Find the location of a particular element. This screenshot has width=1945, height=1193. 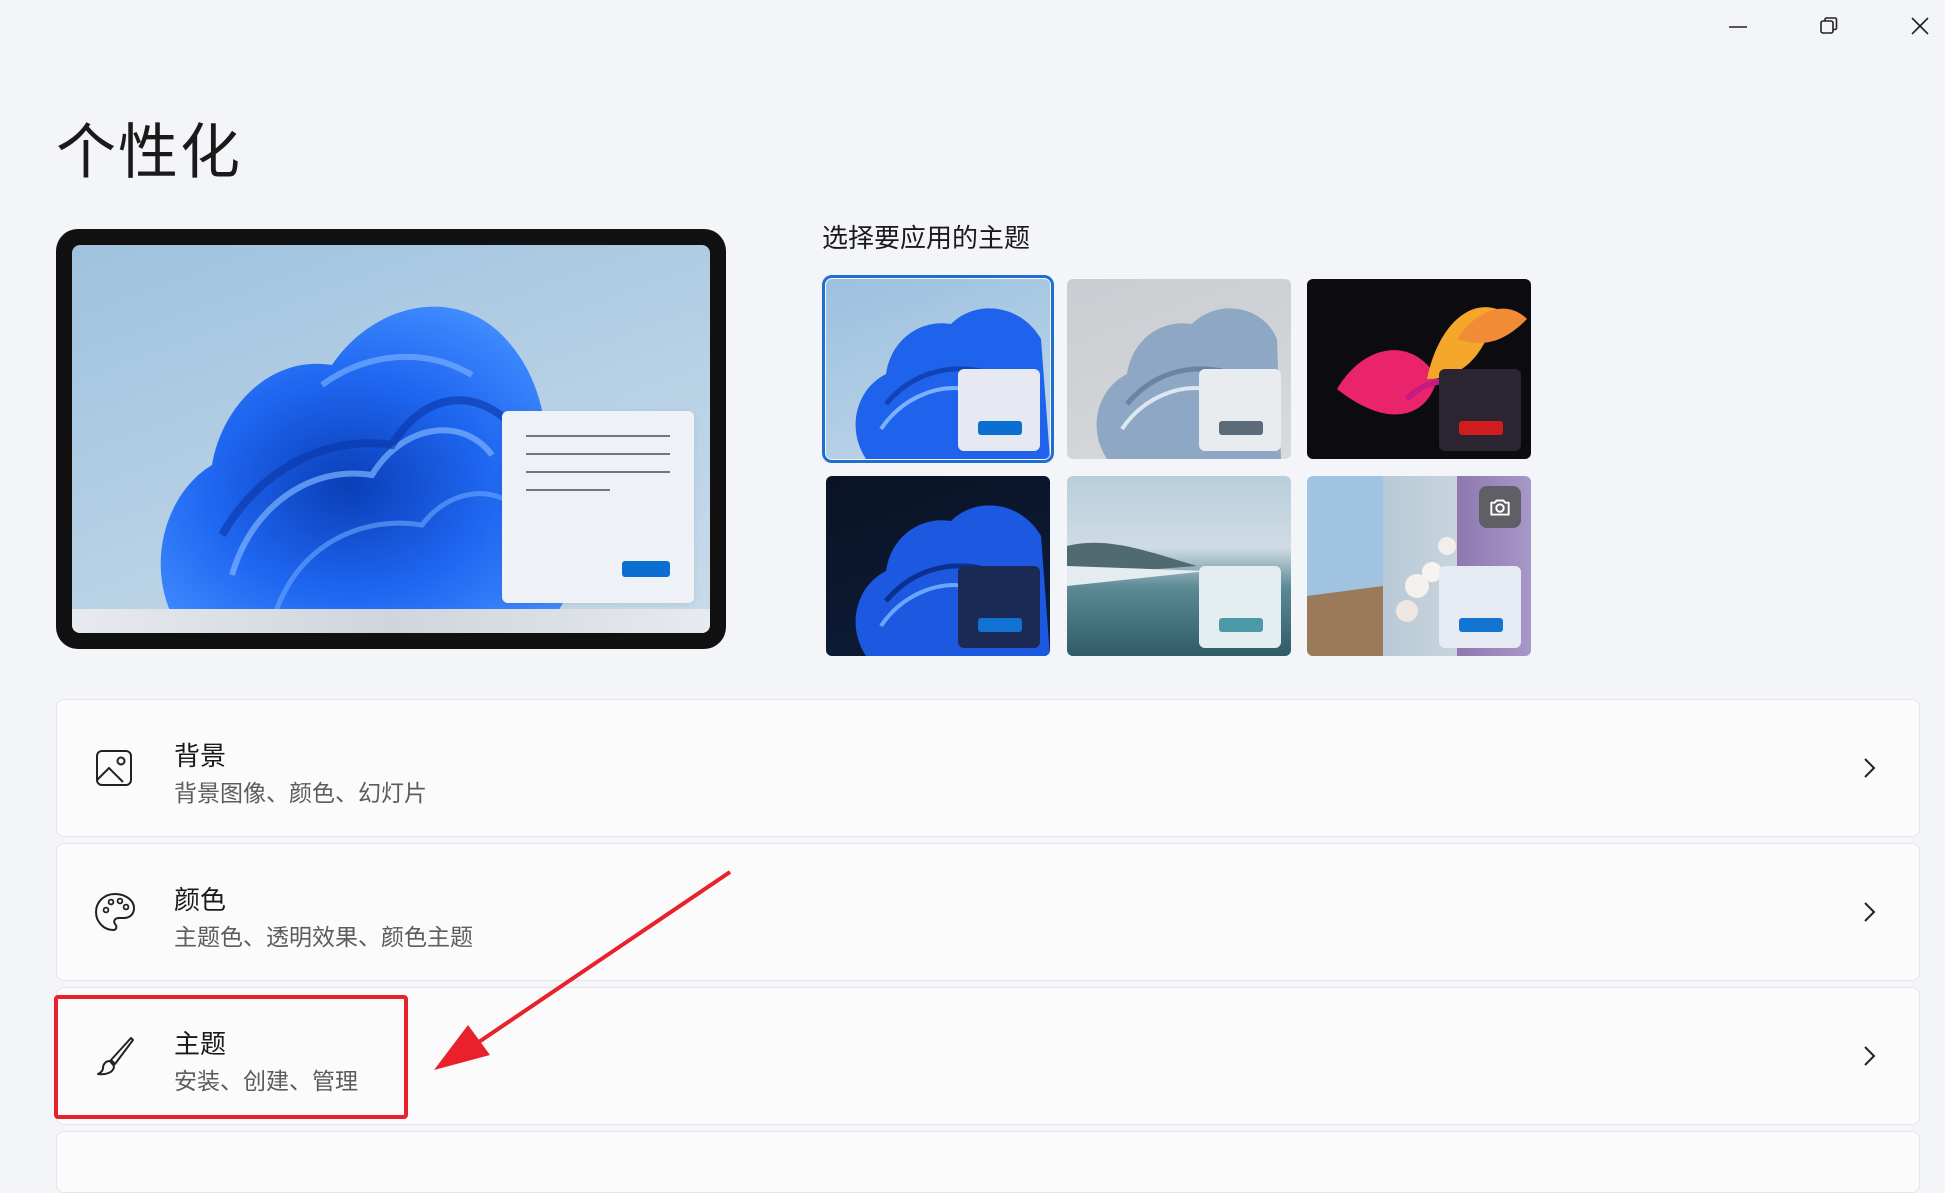

preview-window is located at coordinates (598, 507).